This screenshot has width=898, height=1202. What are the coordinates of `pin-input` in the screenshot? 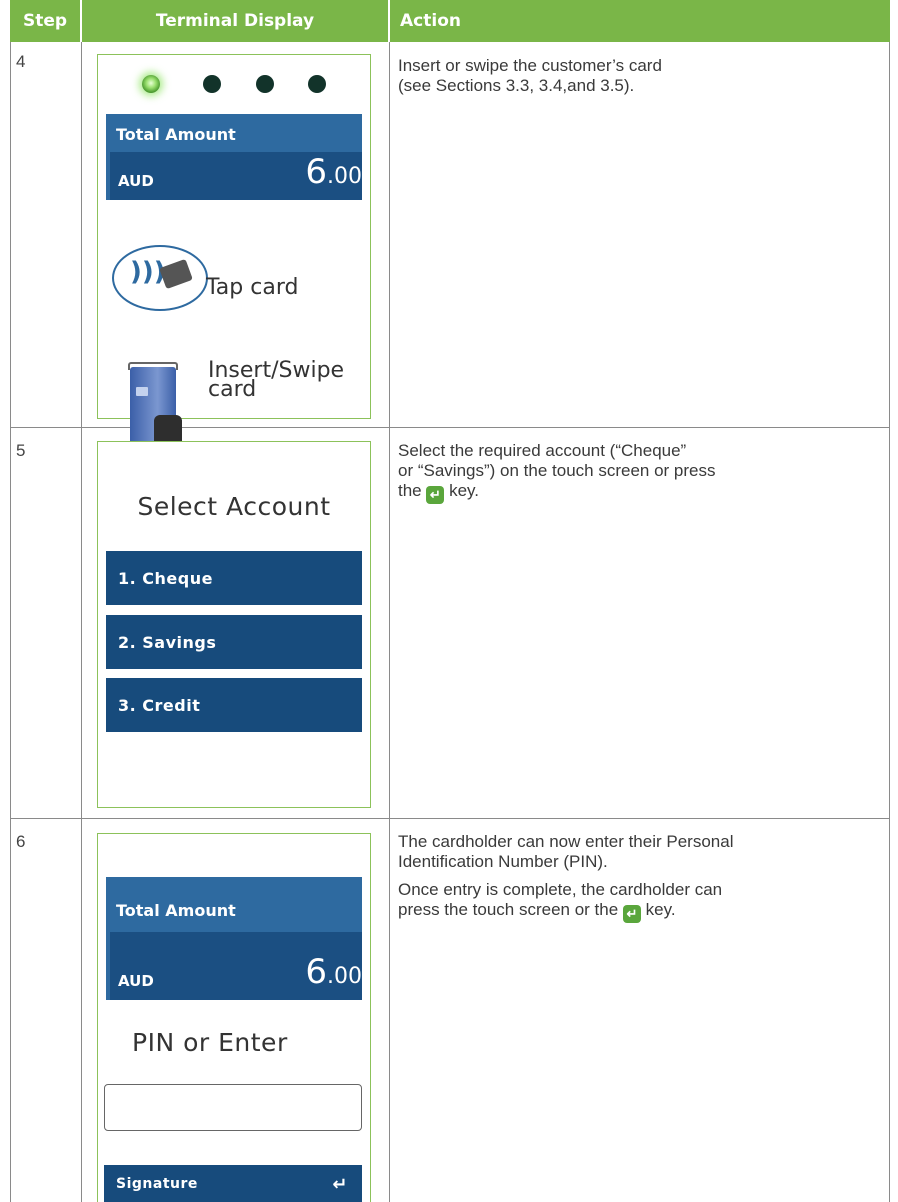 It's located at (233, 1107).